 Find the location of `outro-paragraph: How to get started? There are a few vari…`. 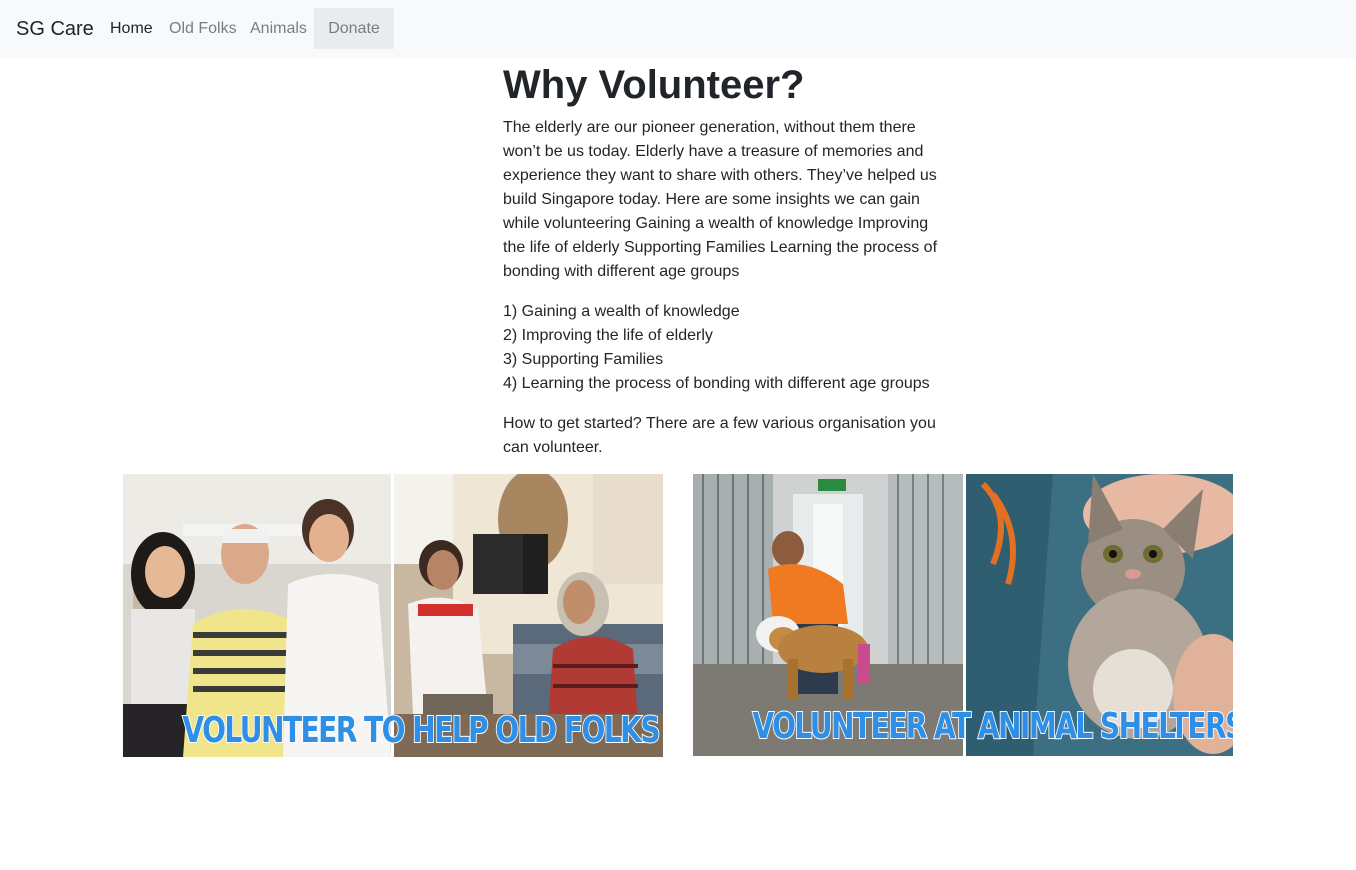

outro-paragraph: How to get started? There are a few vari… is located at coordinates (719, 435).